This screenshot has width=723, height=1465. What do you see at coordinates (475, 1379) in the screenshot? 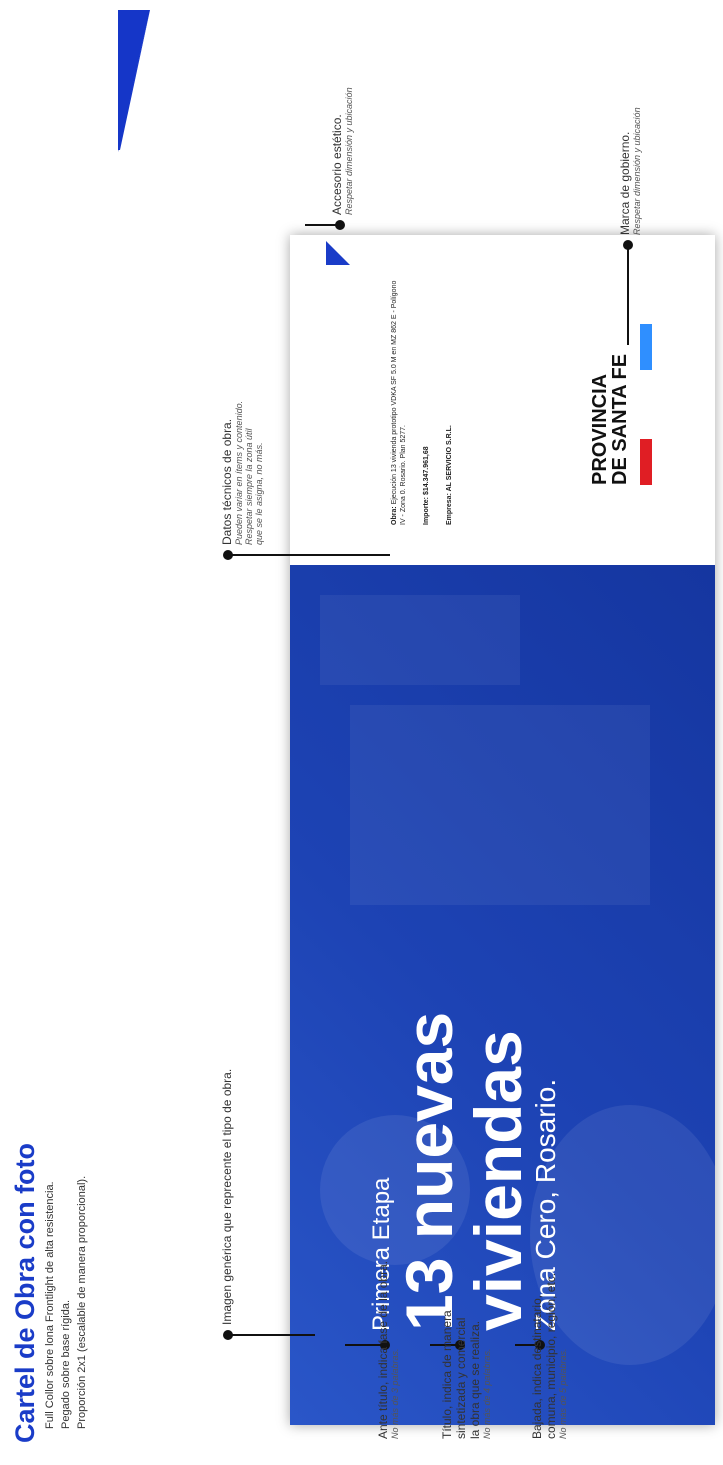
I see `annotation-title-line3: la obra que se realiza.` at bounding box center [475, 1379].